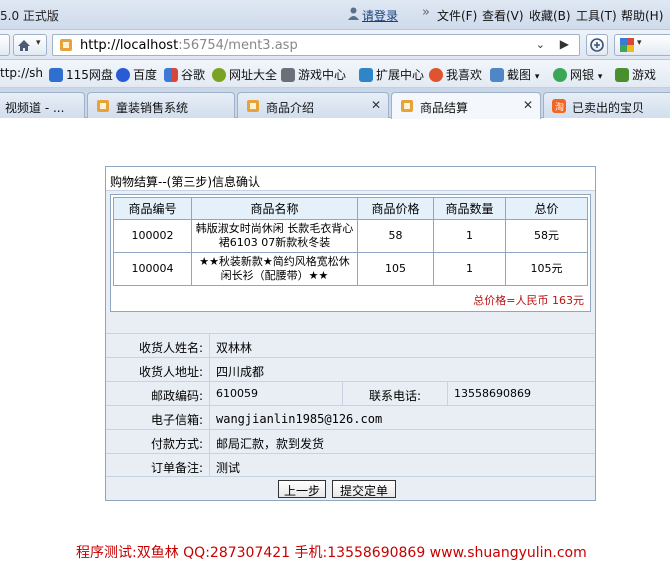 This screenshot has width=670, height=587. What do you see at coordinates (270, 444) in the screenshot?
I see `payment-value: 邮局汇款，款到发货` at bounding box center [270, 444].